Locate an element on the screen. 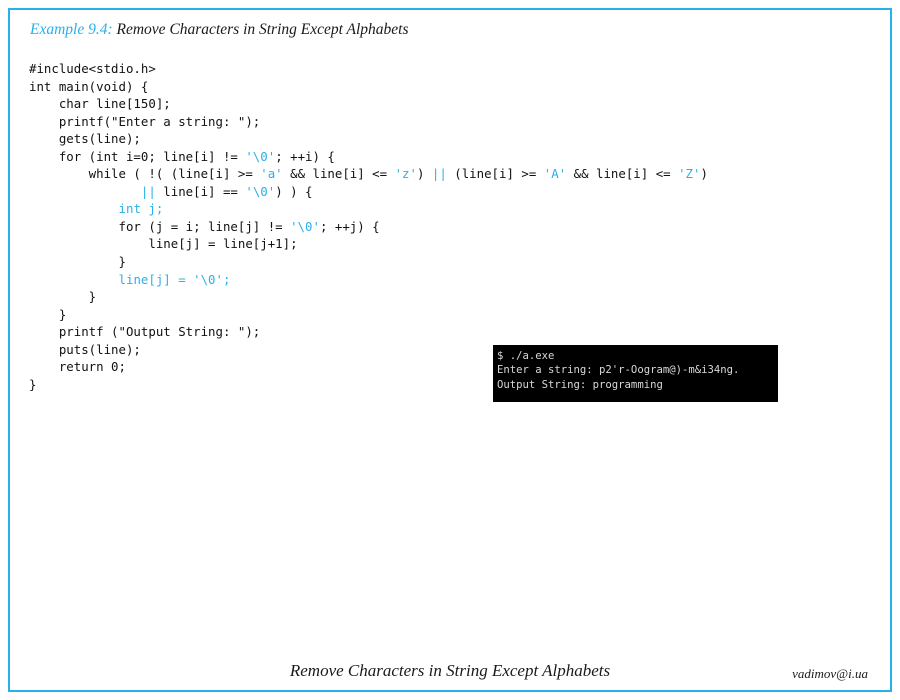  code-token-plain: (line[i] >= is located at coordinates (495, 174).